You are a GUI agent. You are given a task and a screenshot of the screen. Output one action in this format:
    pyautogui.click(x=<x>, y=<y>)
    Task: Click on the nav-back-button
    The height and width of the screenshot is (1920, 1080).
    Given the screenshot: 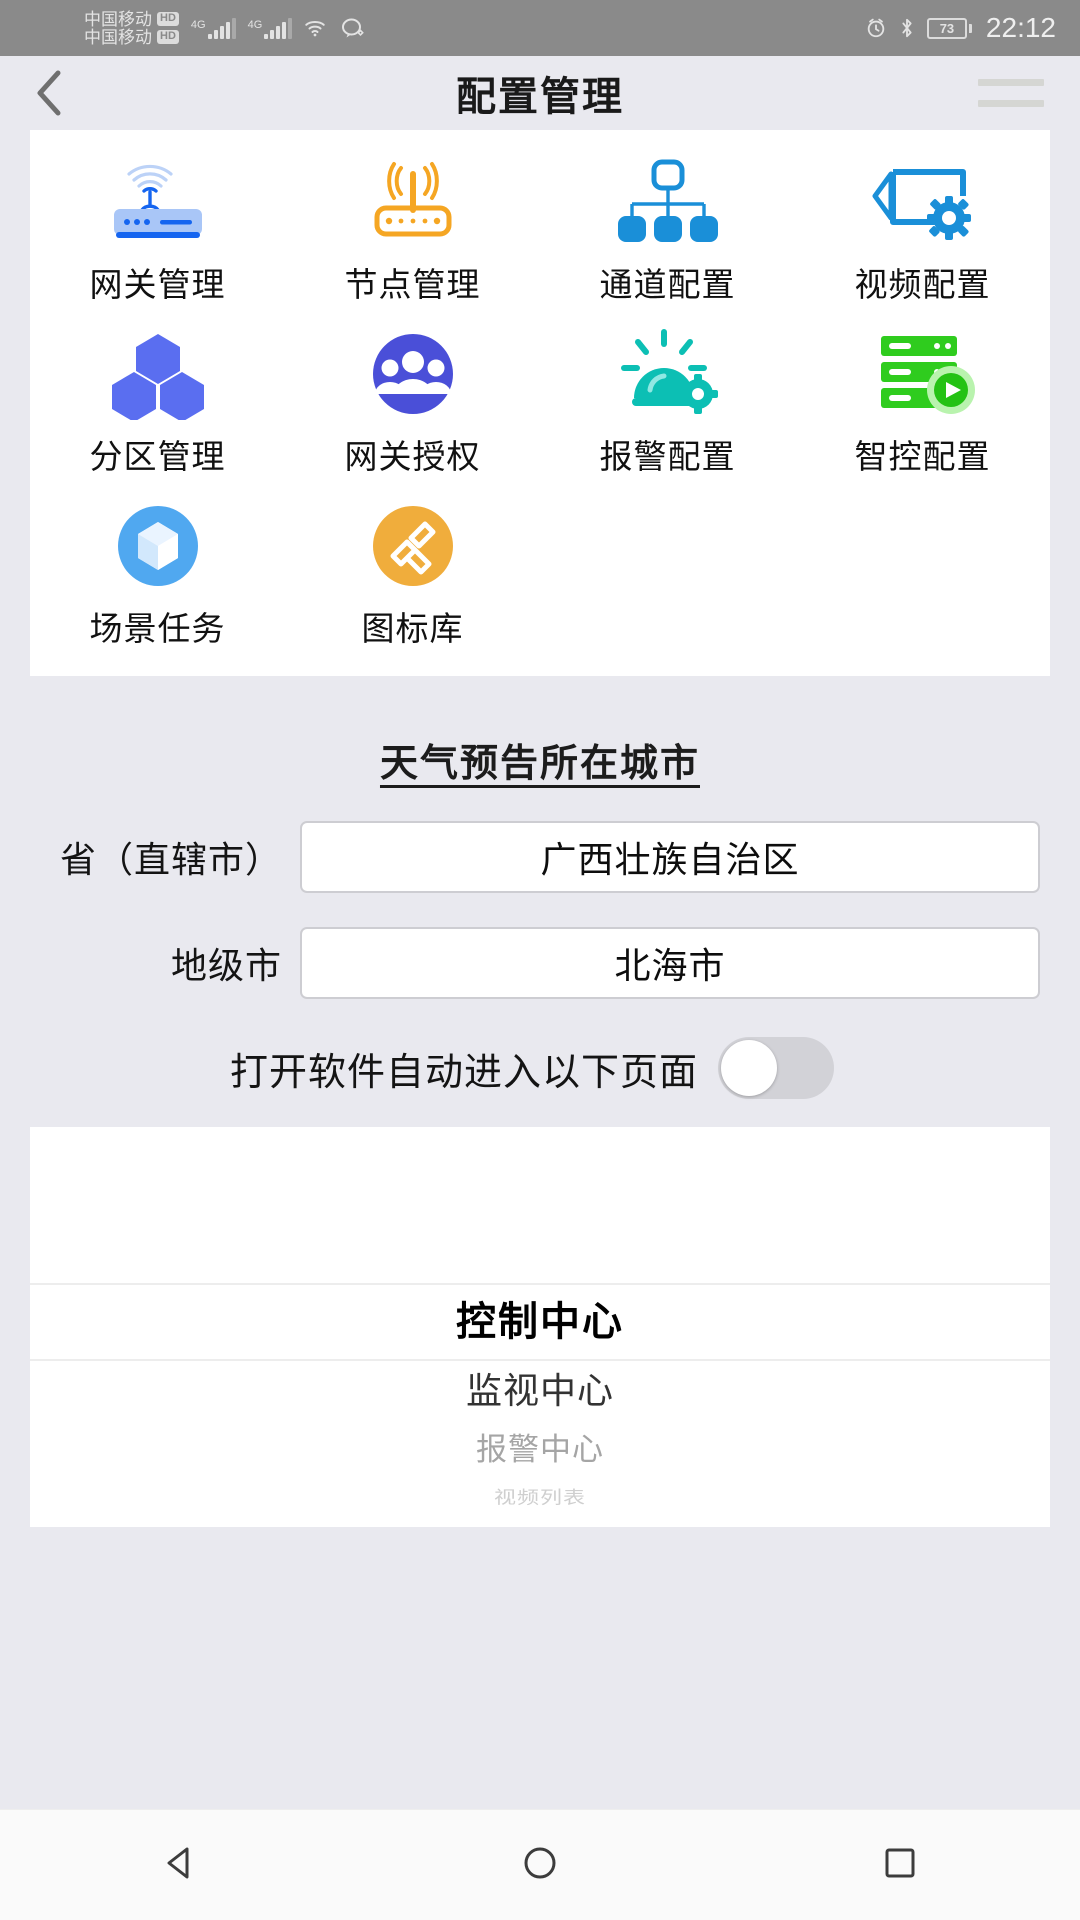 What is the action you would take?
    pyautogui.click(x=180, y=1865)
    